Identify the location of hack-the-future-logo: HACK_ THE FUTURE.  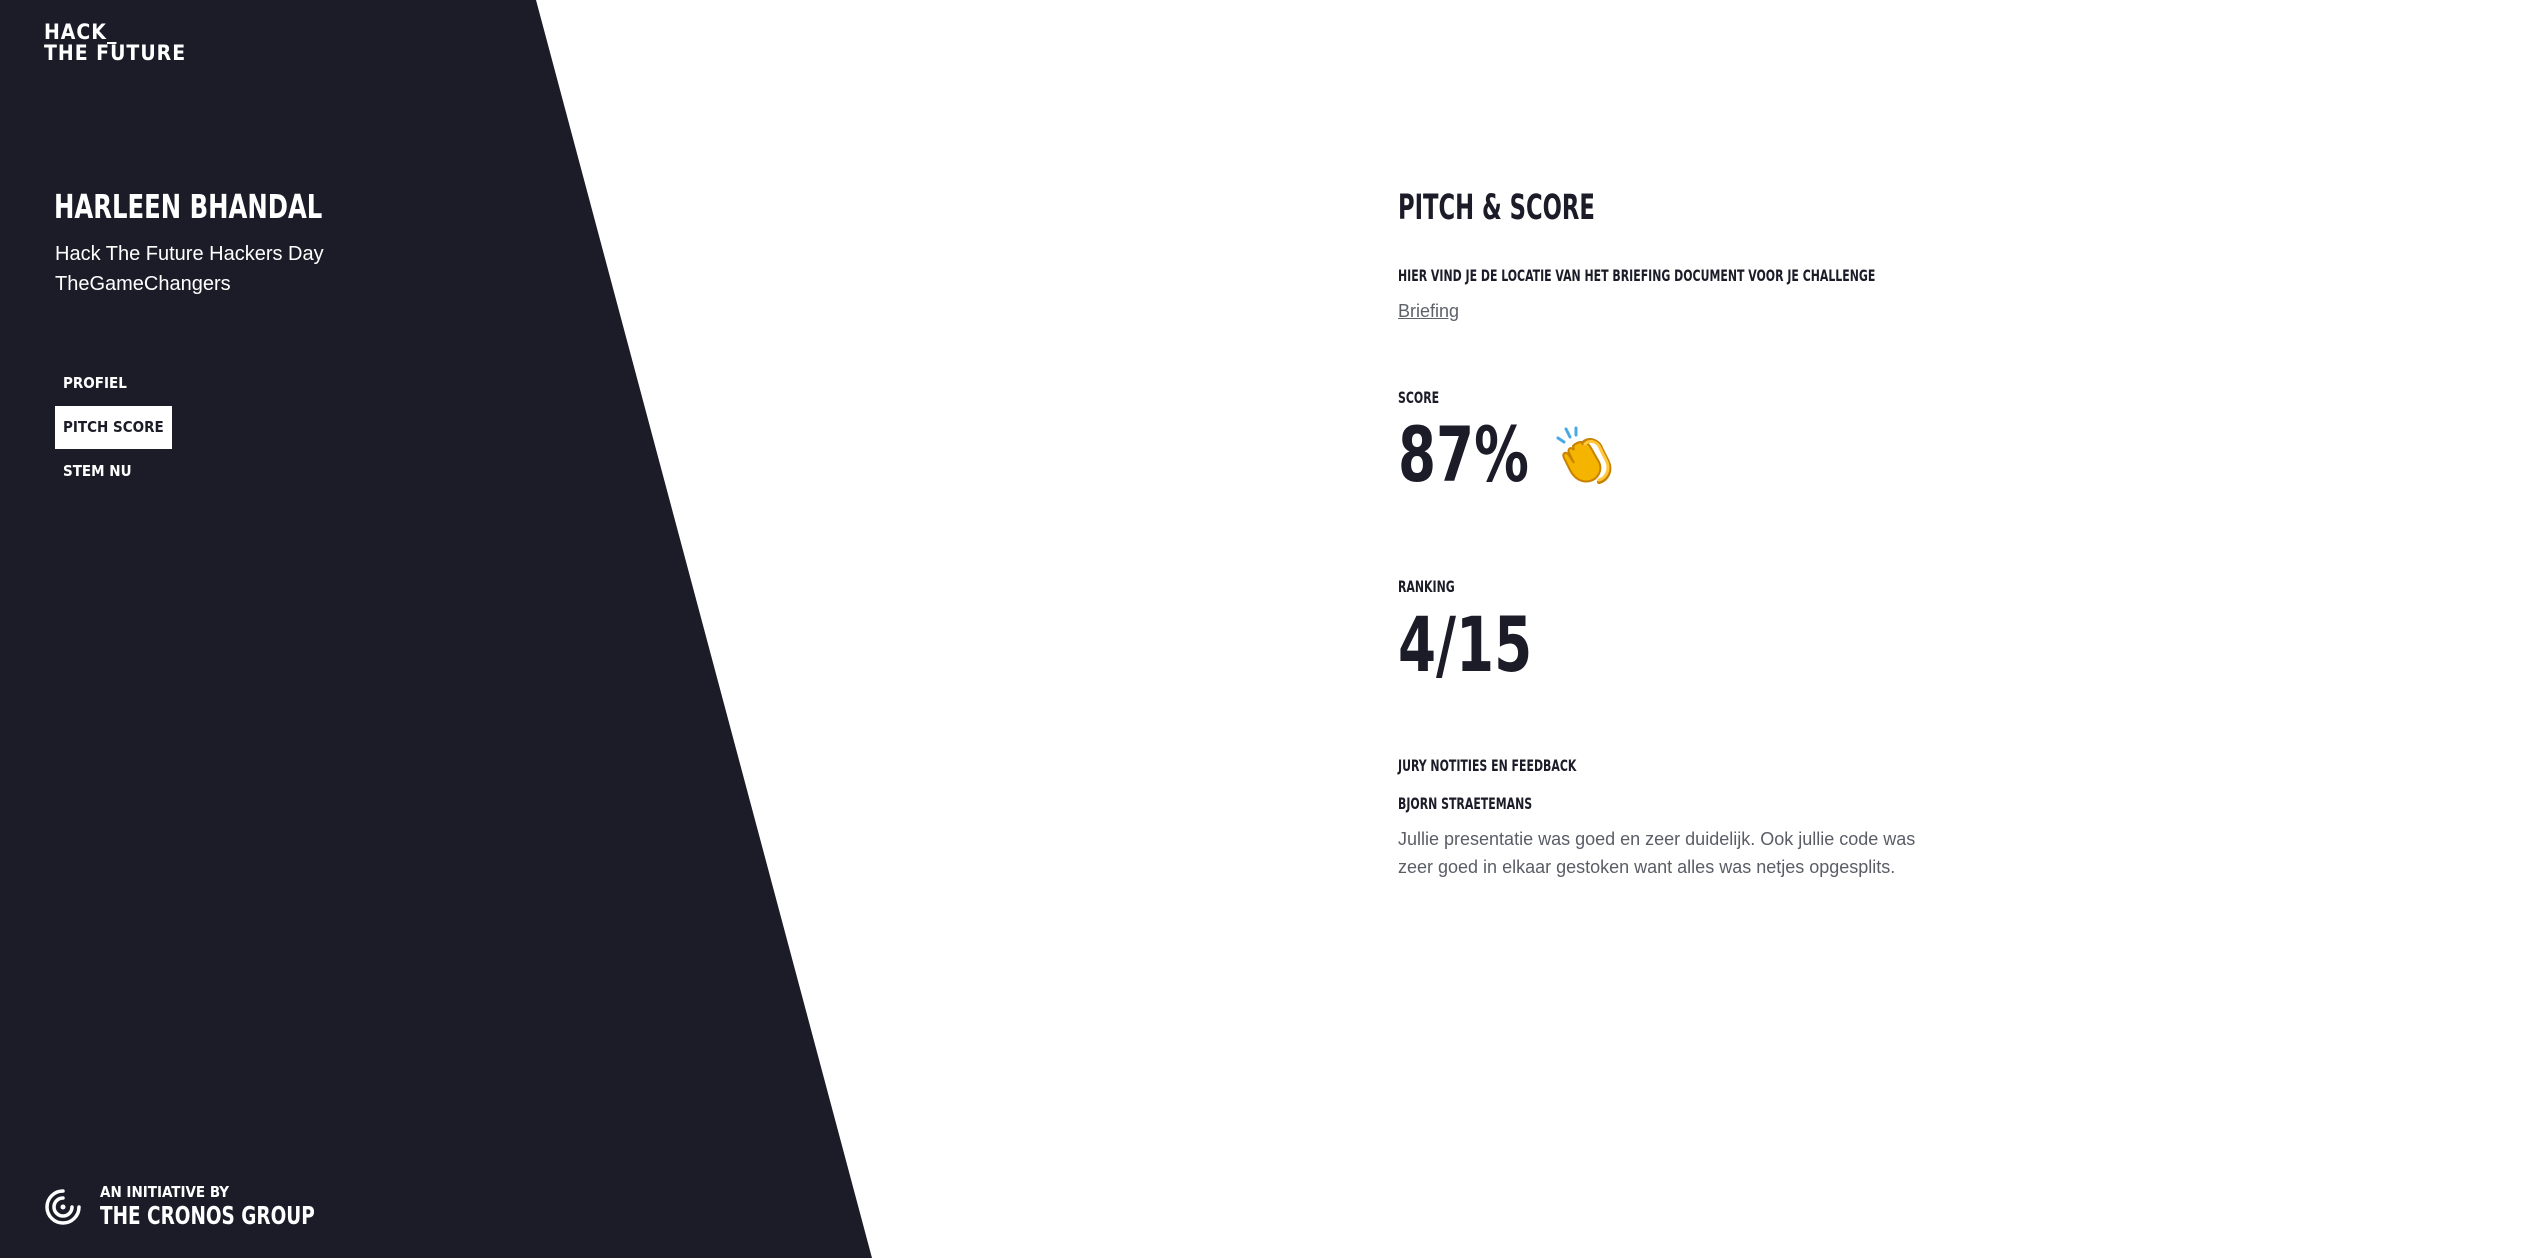
(115, 43).